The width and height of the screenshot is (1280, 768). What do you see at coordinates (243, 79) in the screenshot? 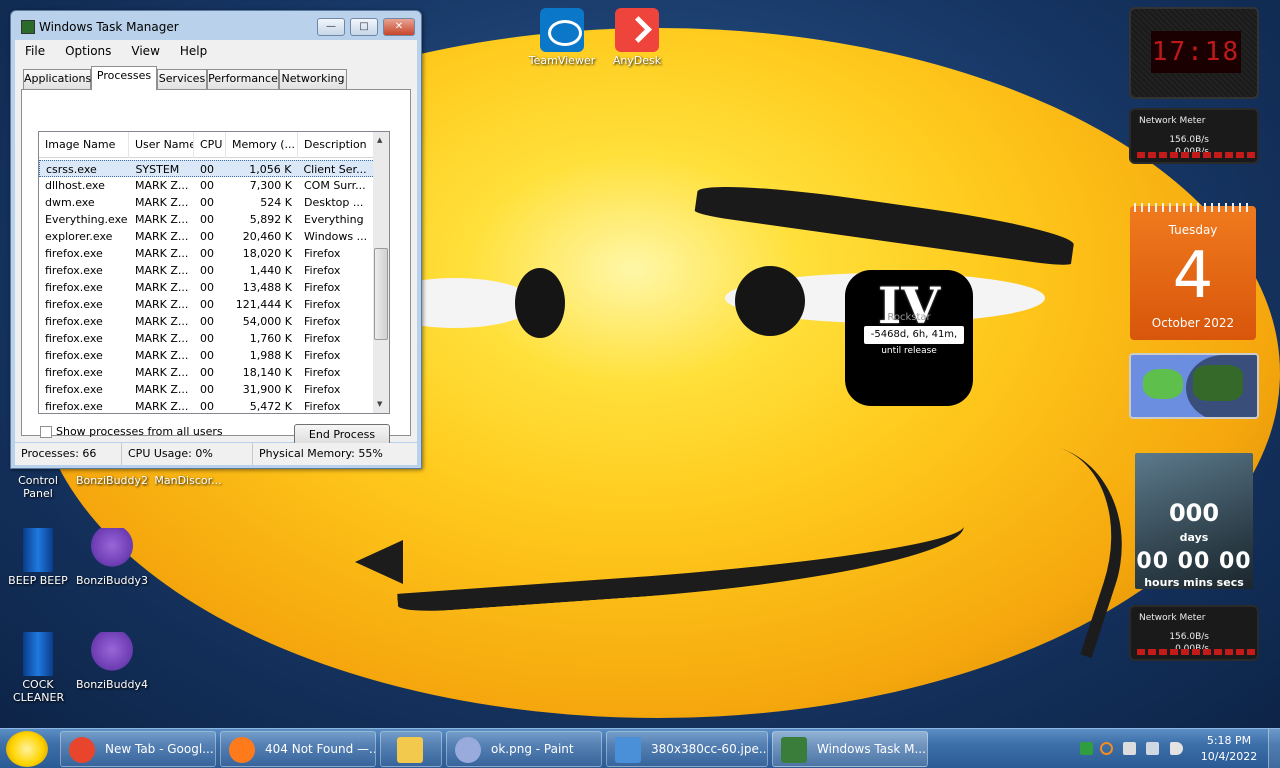
I see `tab-performance: Performance` at bounding box center [243, 79].